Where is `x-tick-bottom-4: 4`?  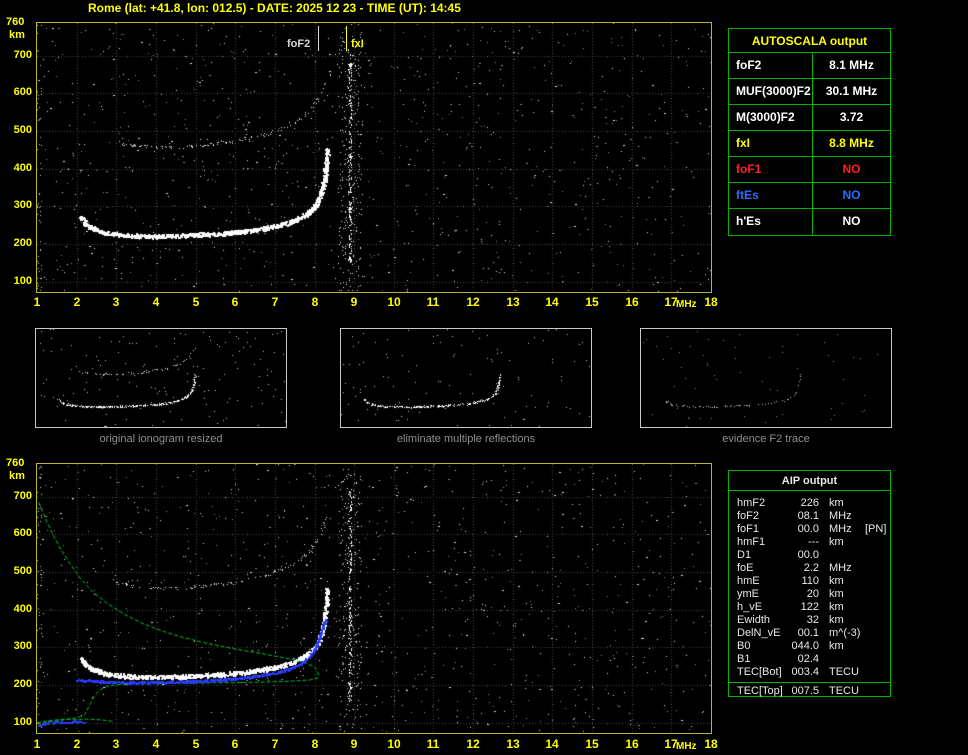
x-tick-bottom-4: 4 is located at coordinates (156, 744).